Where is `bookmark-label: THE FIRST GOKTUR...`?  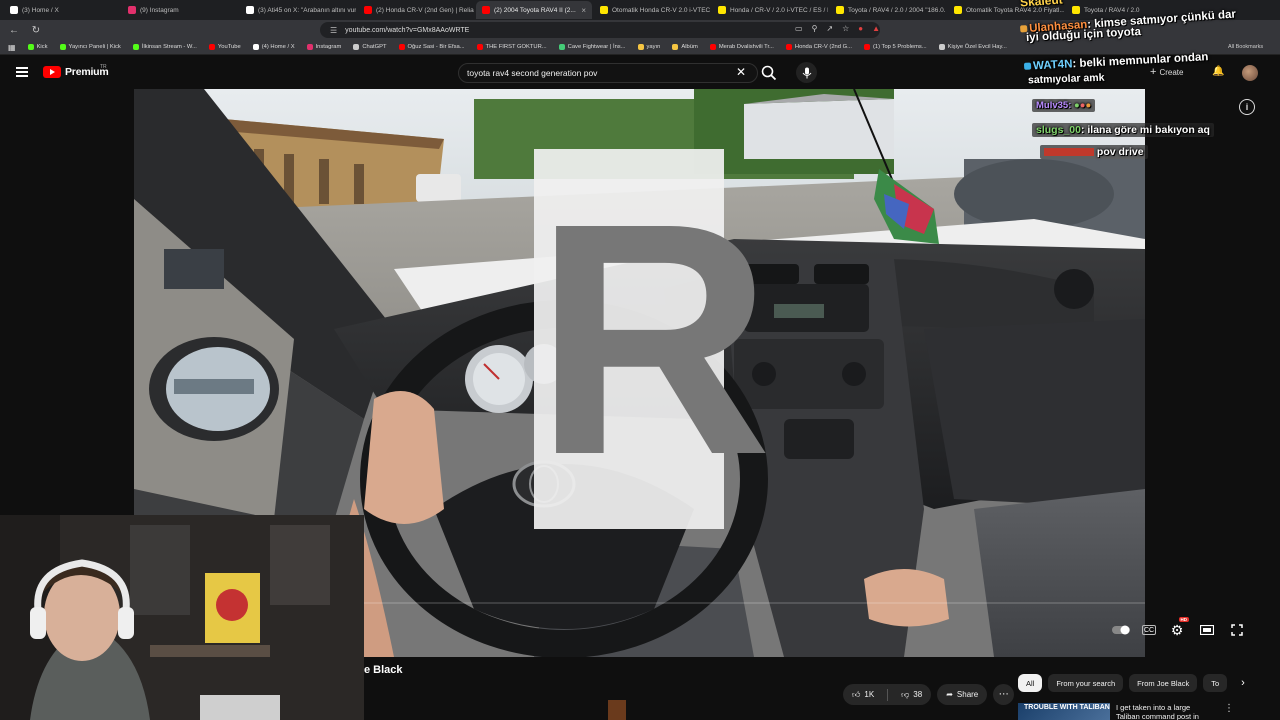
bookmark-label: THE FIRST GOKTUR... is located at coordinates (516, 47).